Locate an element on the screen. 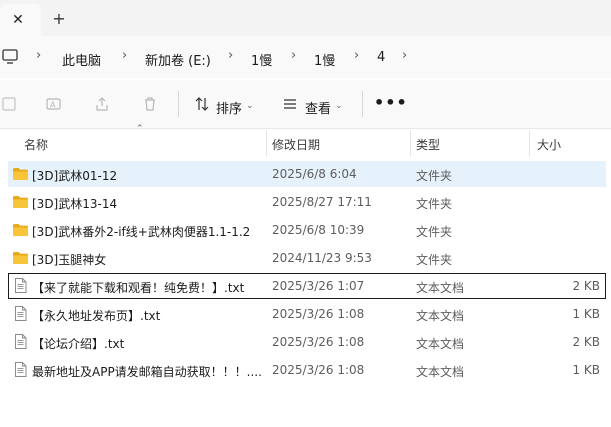  rename-icon: A is located at coordinates (54, 104).